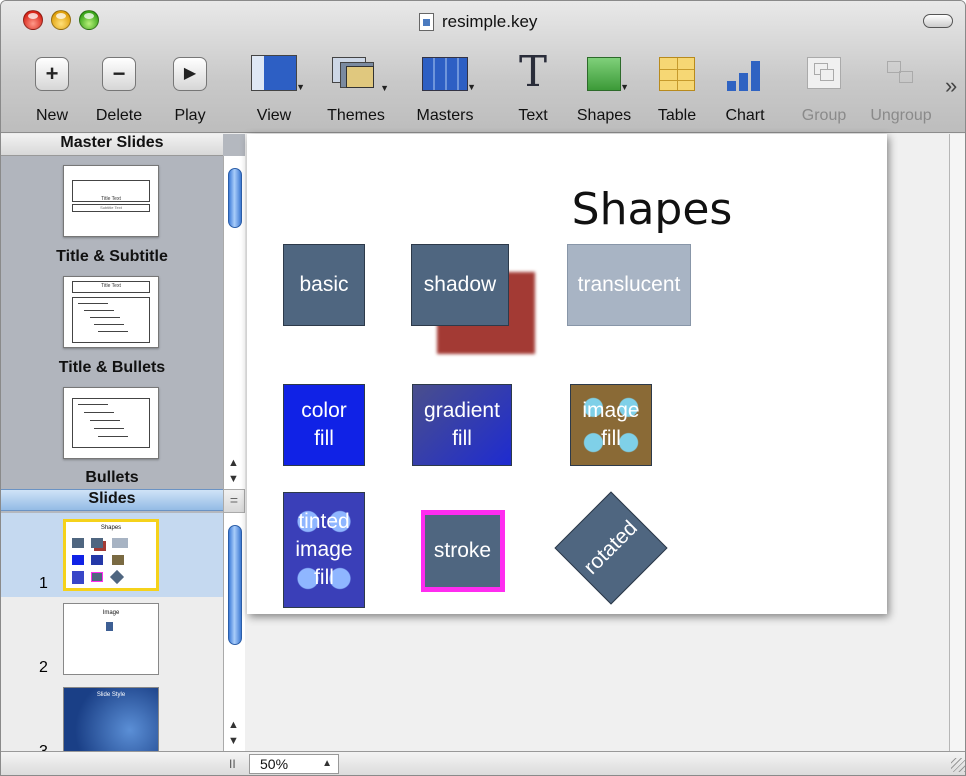 The image size is (966, 776). What do you see at coordinates (89, 20) in the screenshot?
I see `zoom-button` at bounding box center [89, 20].